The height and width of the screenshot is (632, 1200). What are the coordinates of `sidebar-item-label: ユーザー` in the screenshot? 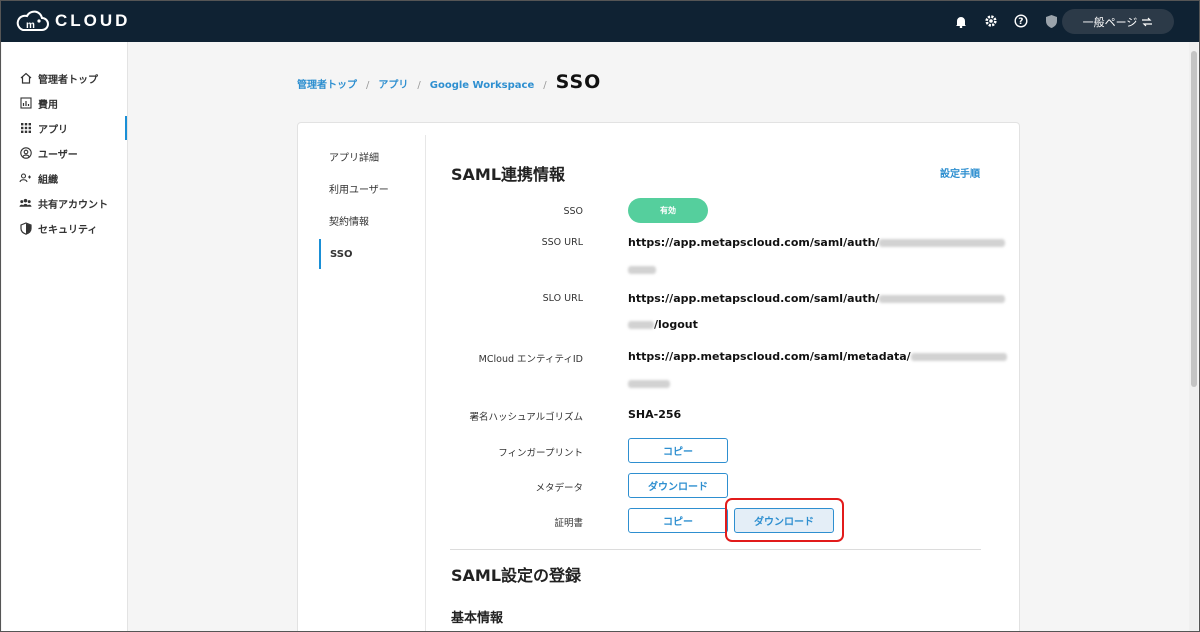 It's located at (58, 155).